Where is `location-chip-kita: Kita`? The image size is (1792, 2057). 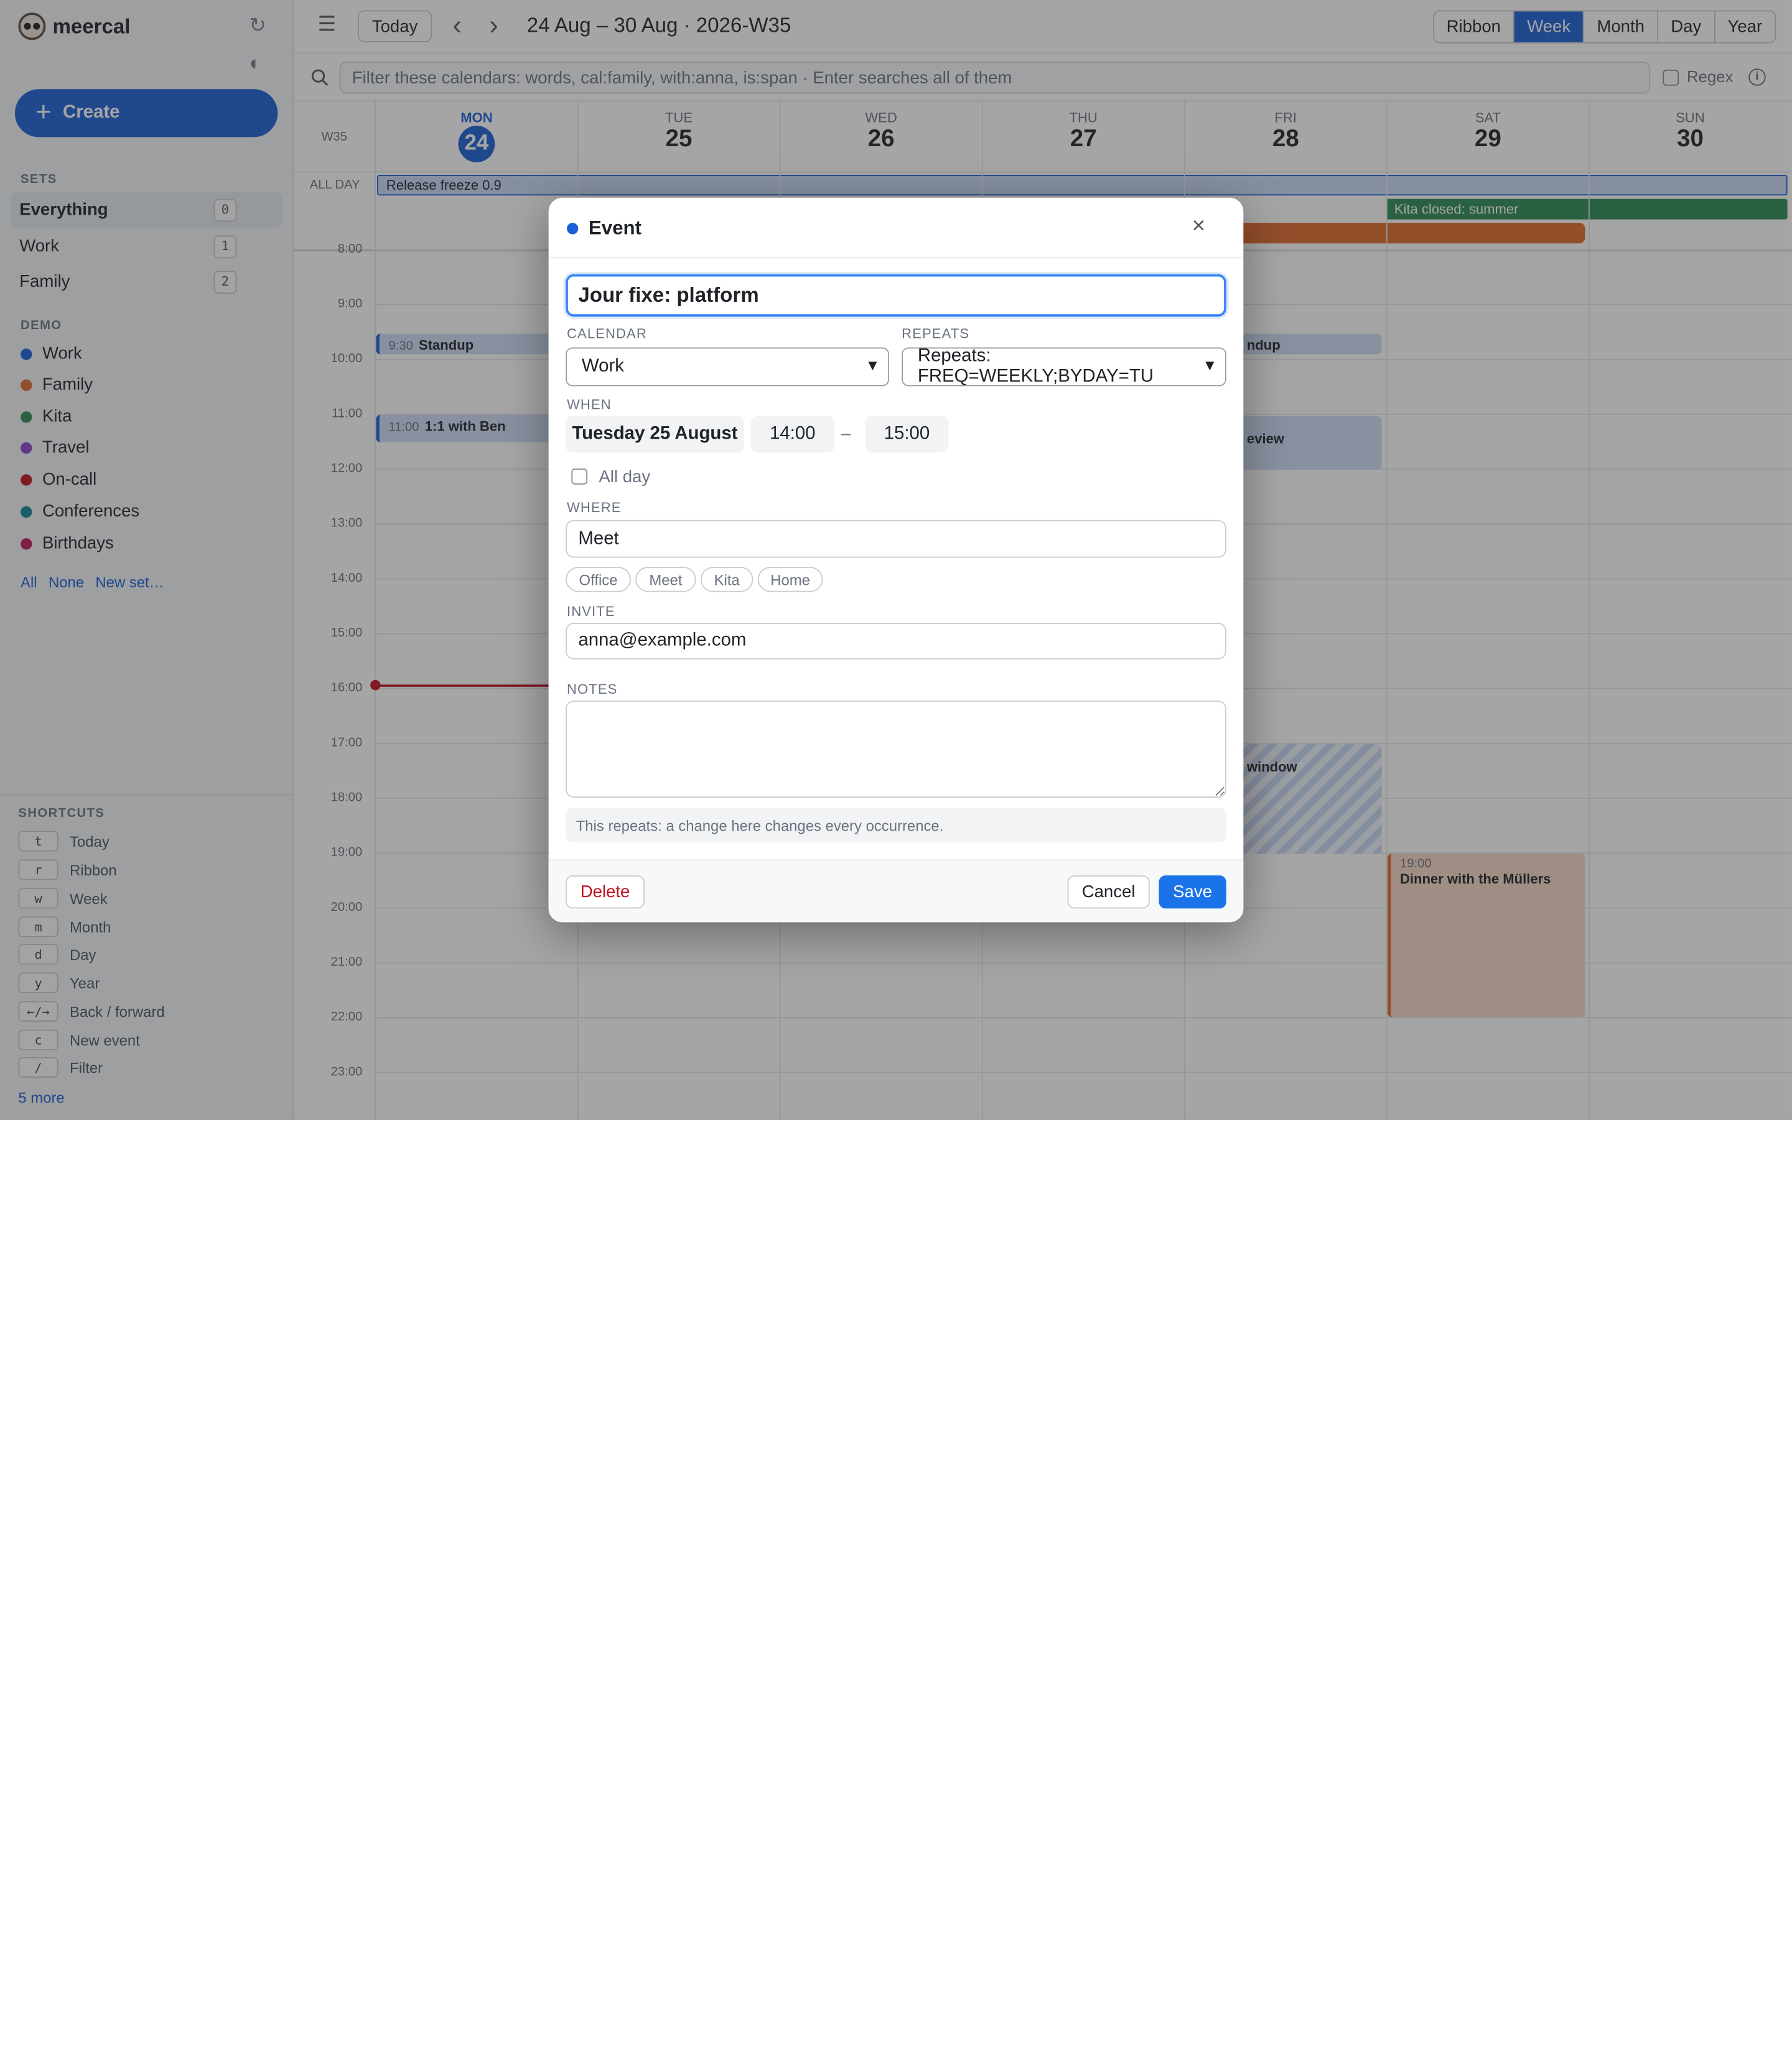
location-chip-kita: Kita is located at coordinates (727, 579).